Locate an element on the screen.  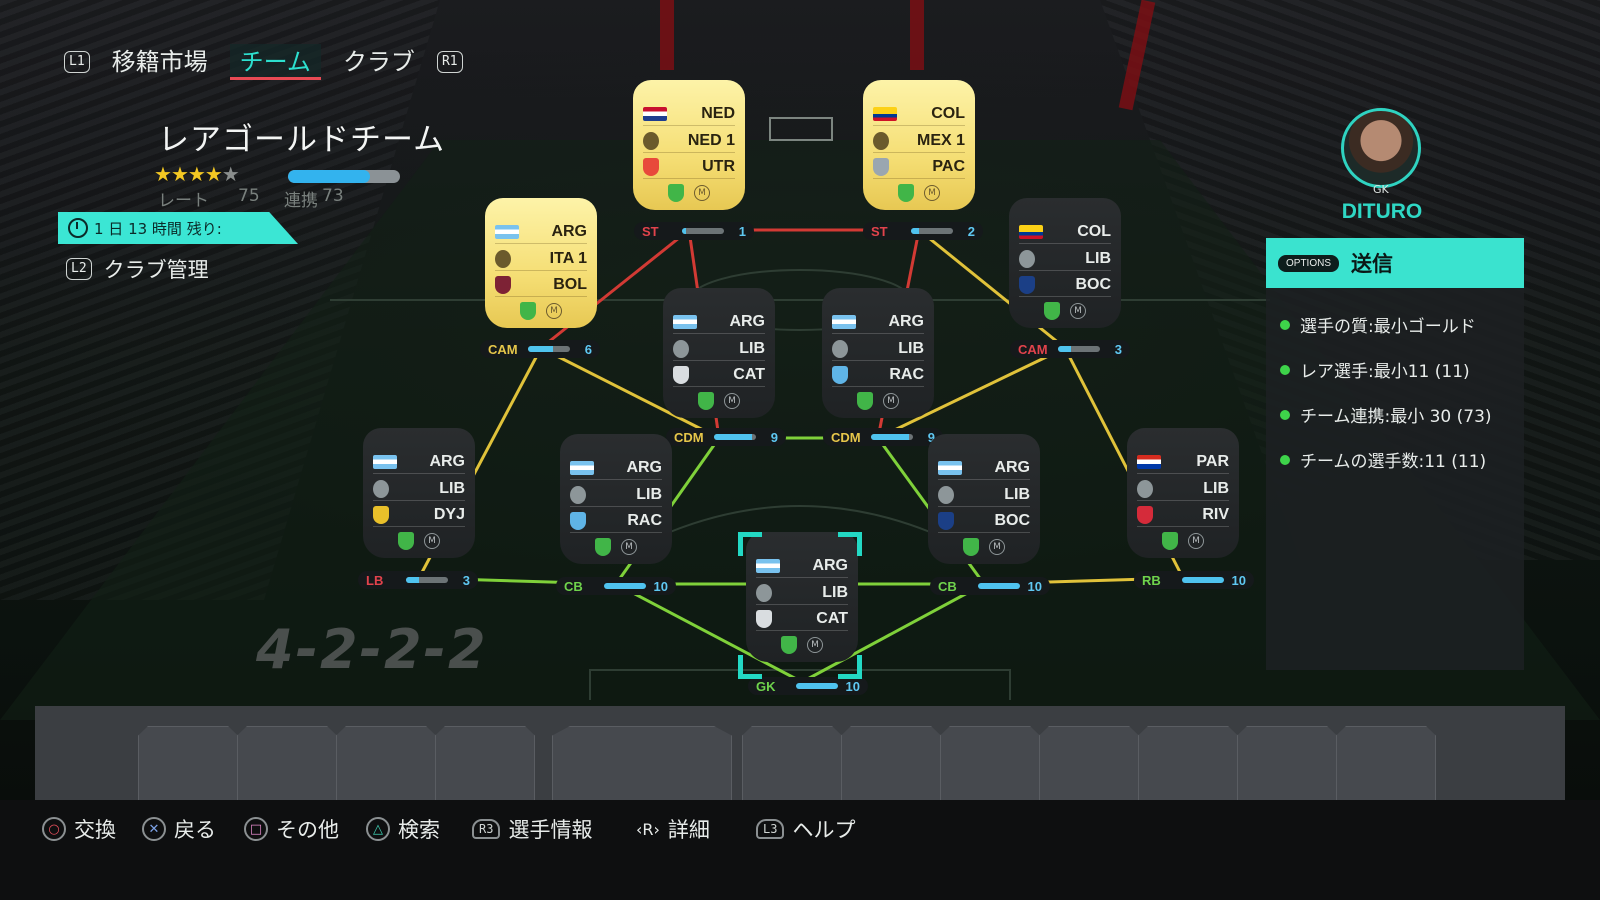
player-card-camR: COL LIB BOC M is located at coordinates (1065, 263).